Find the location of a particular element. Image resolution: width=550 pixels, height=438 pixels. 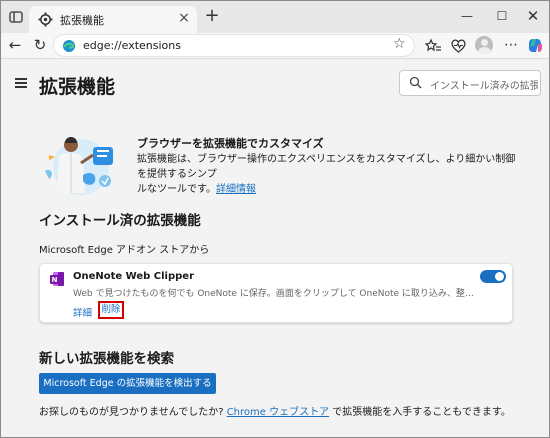

learn-more-link: 詳細情報 is located at coordinates (236, 189).